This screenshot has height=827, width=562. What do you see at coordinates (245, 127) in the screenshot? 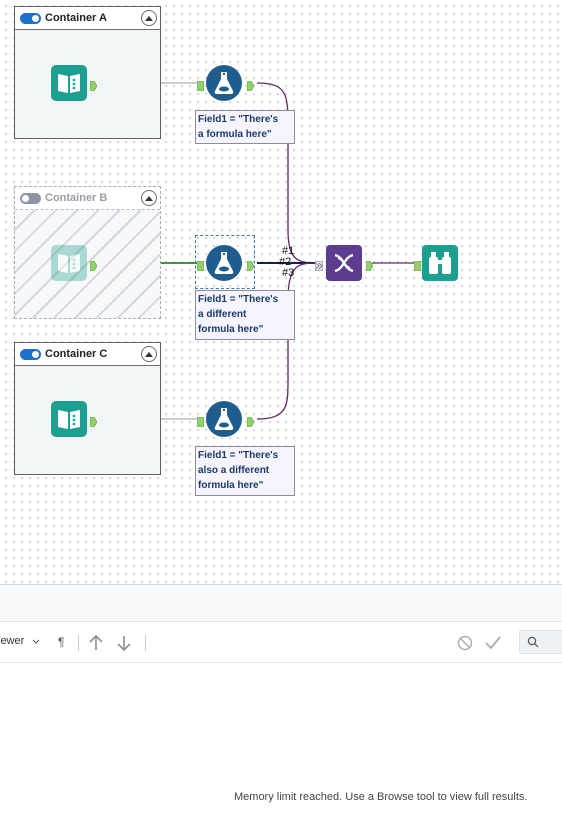
I see `formula-1-annotation: Field1 = "There's a formula here"` at bounding box center [245, 127].